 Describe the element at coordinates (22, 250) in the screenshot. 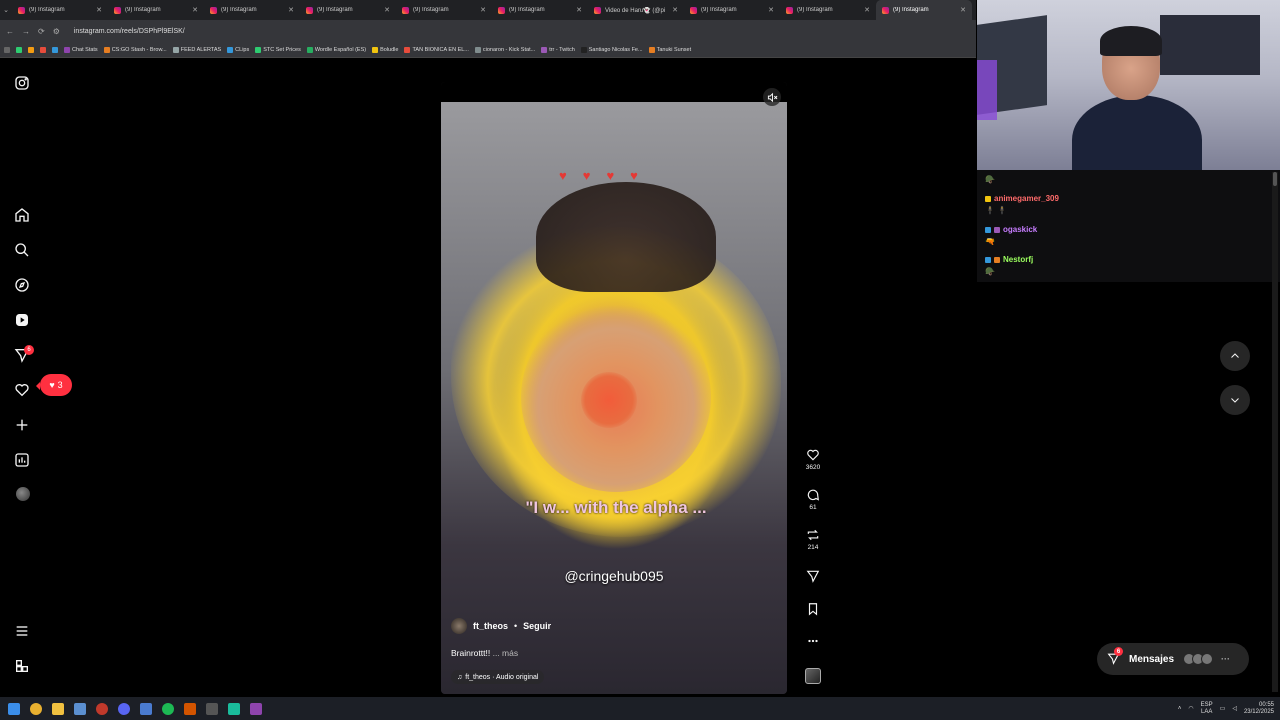

I see `search-icon` at that location.